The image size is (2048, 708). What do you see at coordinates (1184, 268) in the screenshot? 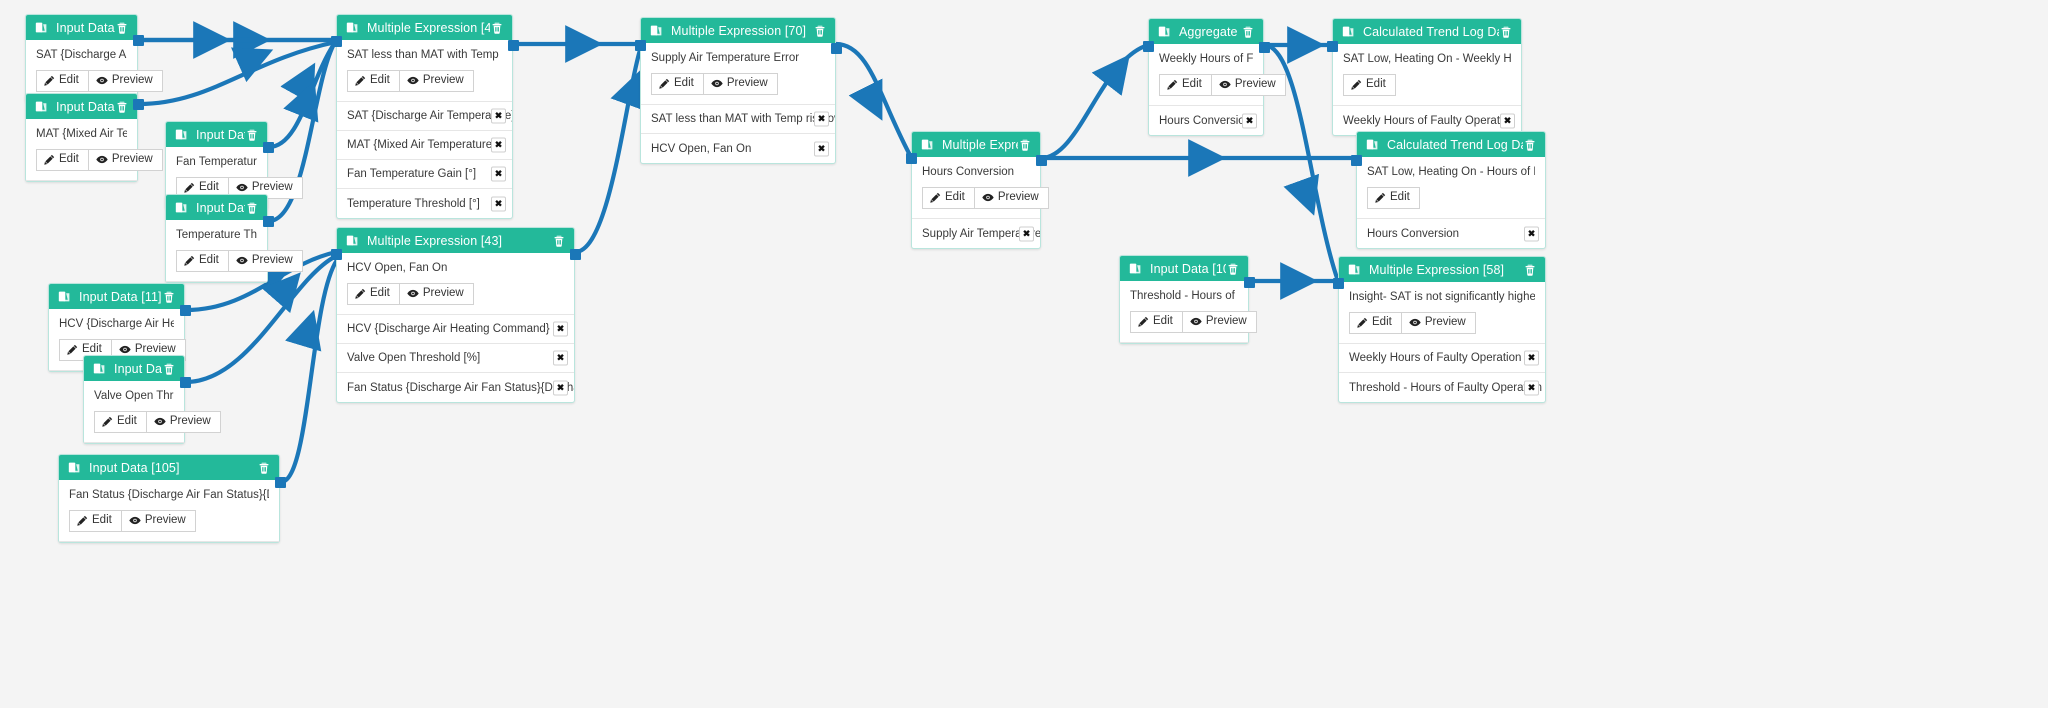
I see `node-header: Input Data [104]` at bounding box center [1184, 268].